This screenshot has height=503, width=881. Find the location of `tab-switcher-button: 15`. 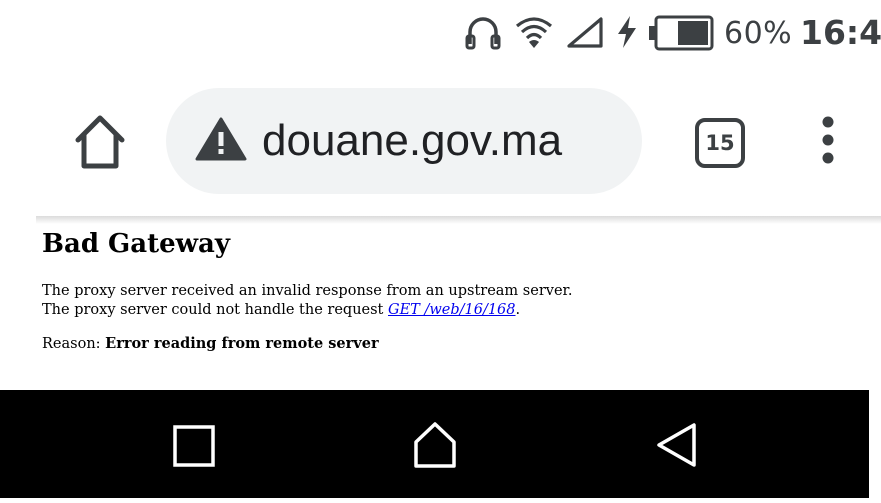

tab-switcher-button: 15 is located at coordinates (719, 142).